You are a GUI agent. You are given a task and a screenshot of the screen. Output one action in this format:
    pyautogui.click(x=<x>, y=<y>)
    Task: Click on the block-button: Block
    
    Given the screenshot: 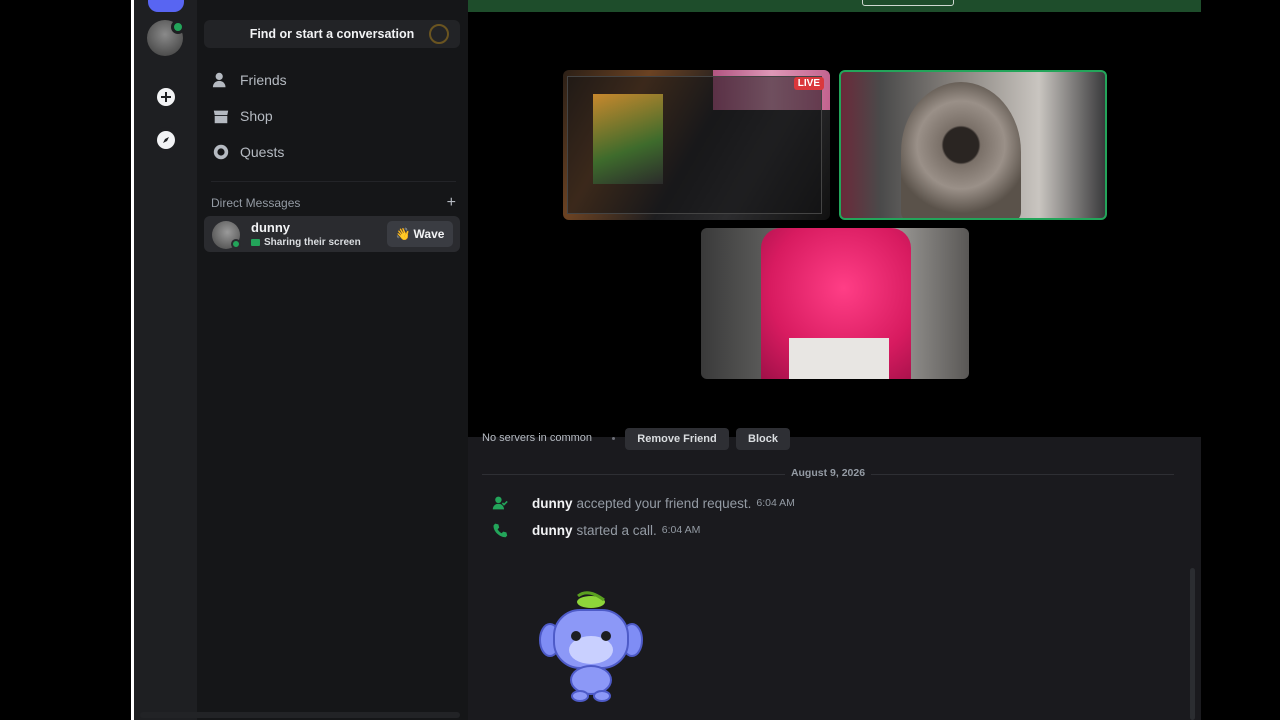 What is the action you would take?
    pyautogui.click(x=763, y=439)
    